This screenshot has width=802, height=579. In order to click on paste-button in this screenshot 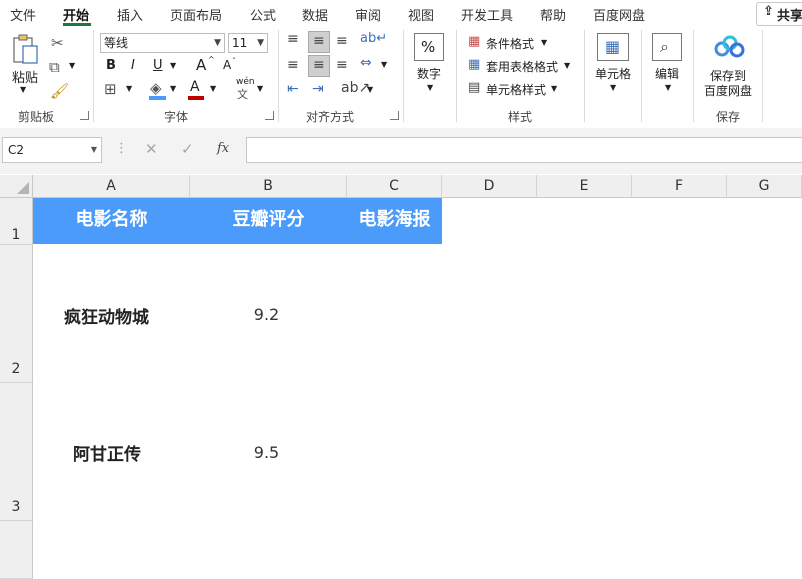, I will do `click(25, 50)`.